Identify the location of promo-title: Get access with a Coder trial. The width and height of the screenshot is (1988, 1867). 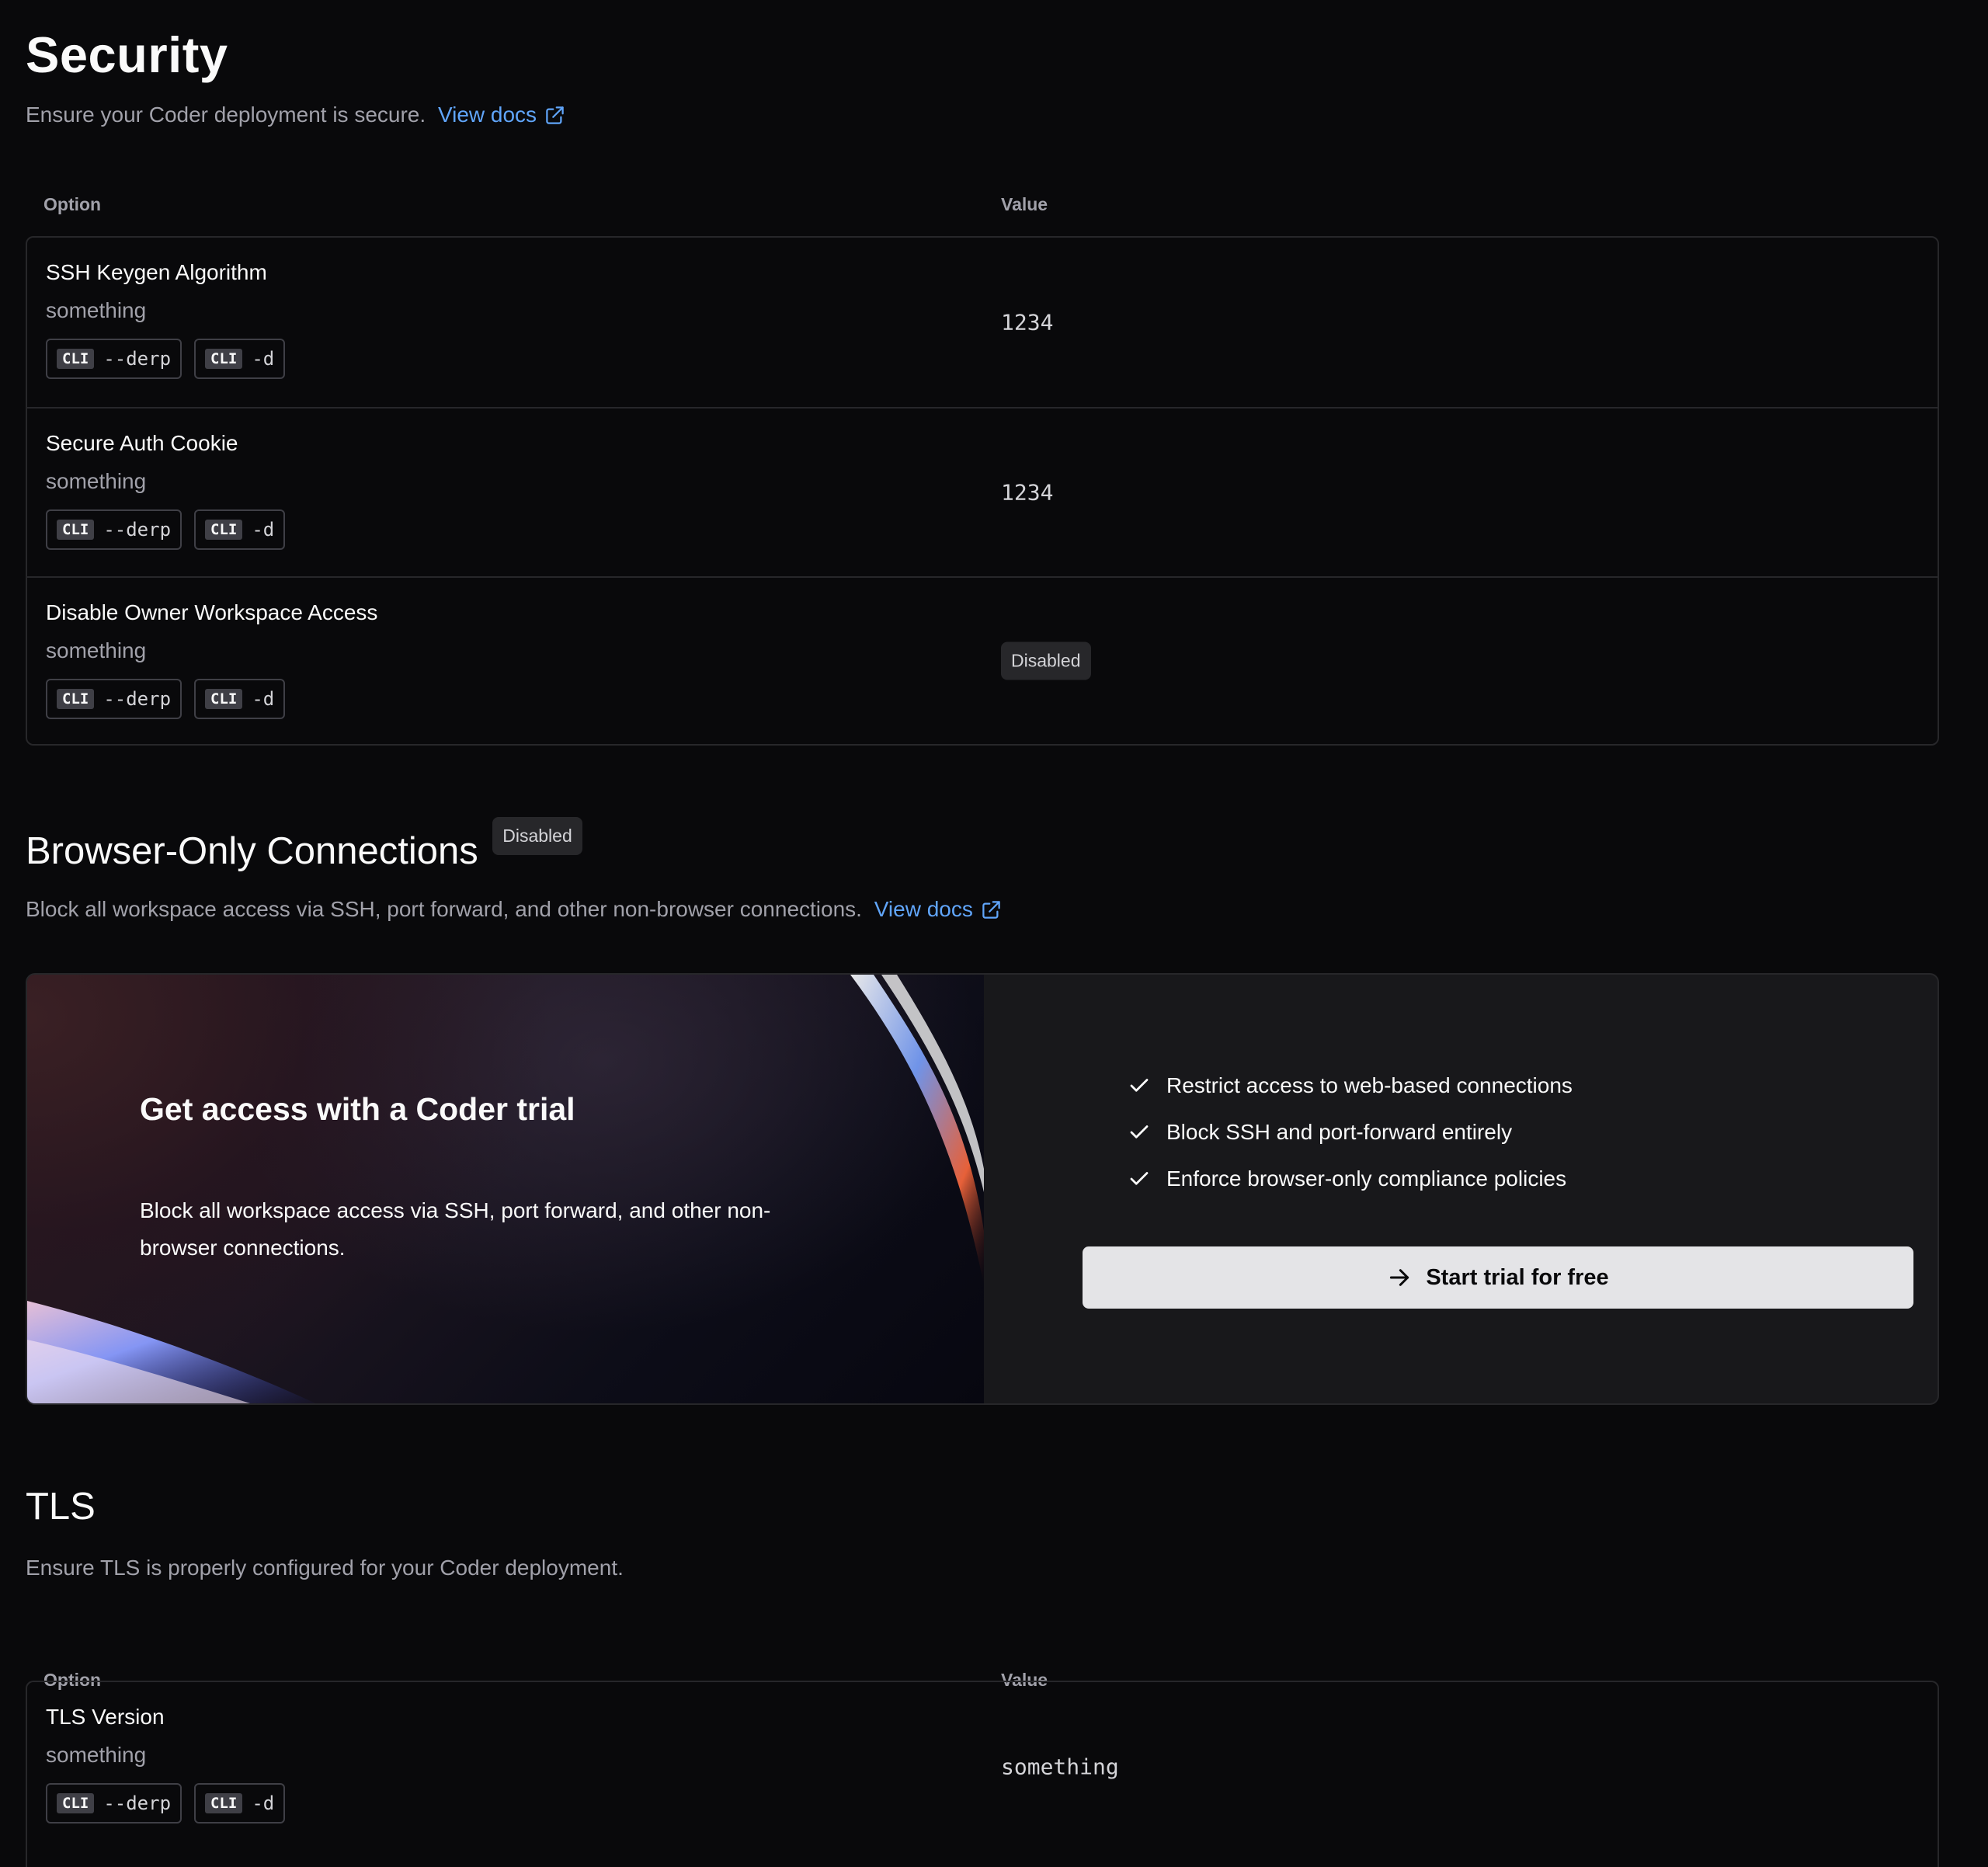
(358, 1109).